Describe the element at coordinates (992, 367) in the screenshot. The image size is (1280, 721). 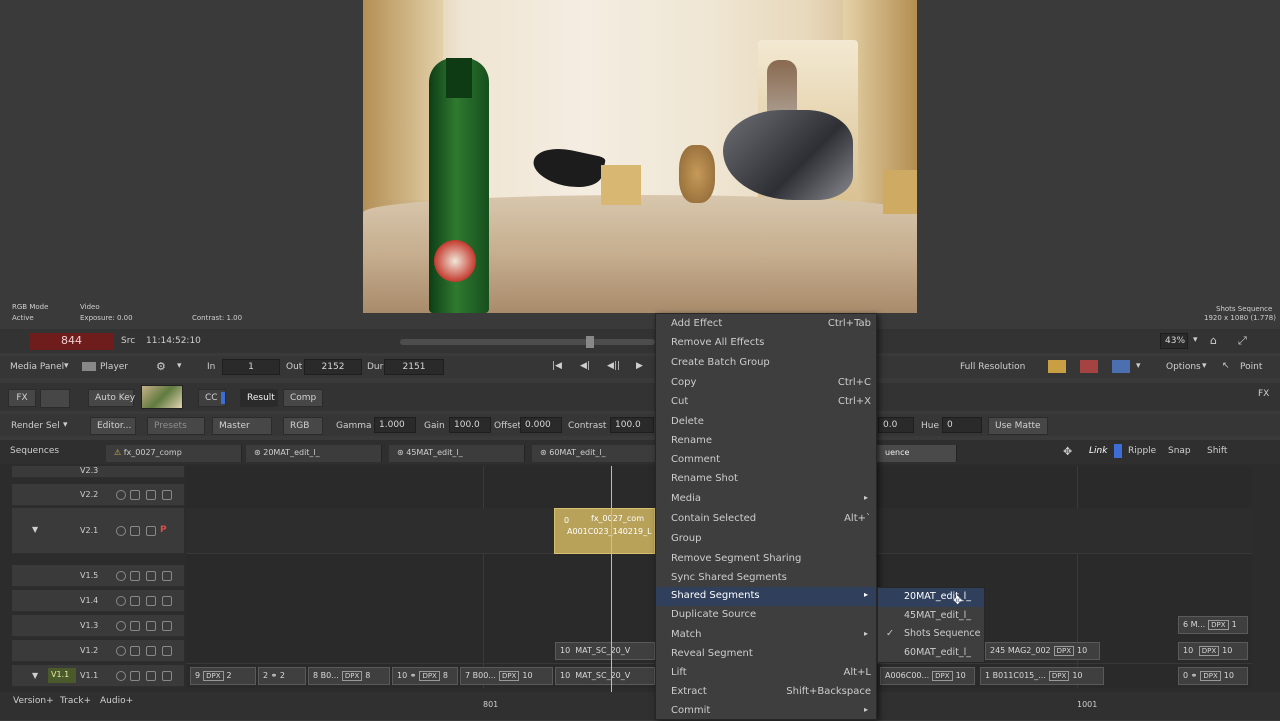
I see `full-resolution-toggle: Full Resolution` at that location.